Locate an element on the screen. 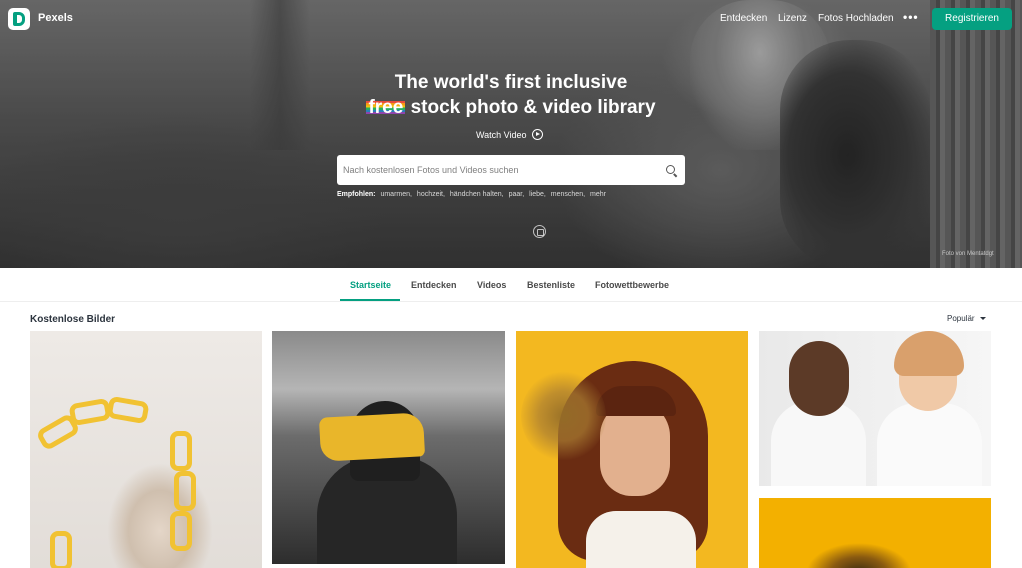 This screenshot has height=568, width=1022. sort-dropdown: Populär is located at coordinates (966, 318).